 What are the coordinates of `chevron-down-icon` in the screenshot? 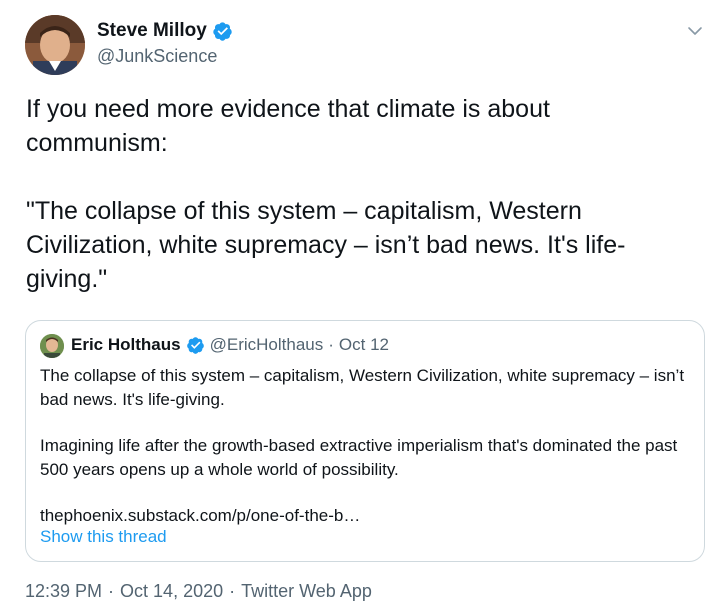 It's located at (695, 31).